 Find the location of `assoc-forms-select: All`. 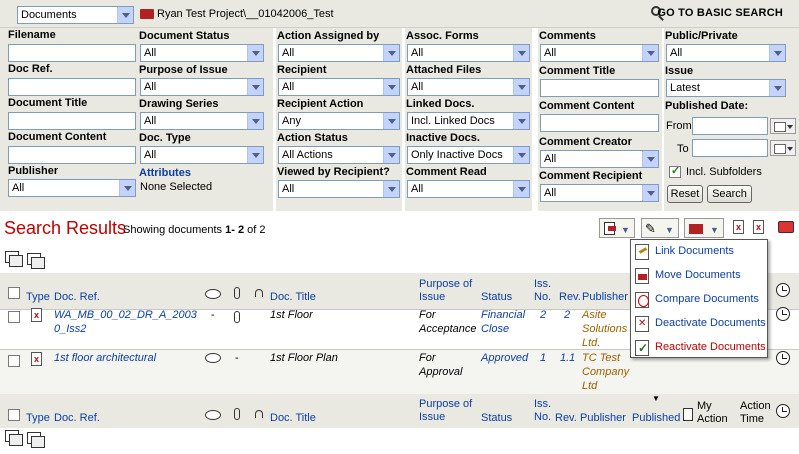

assoc-forms-select: All is located at coordinates (468, 53).